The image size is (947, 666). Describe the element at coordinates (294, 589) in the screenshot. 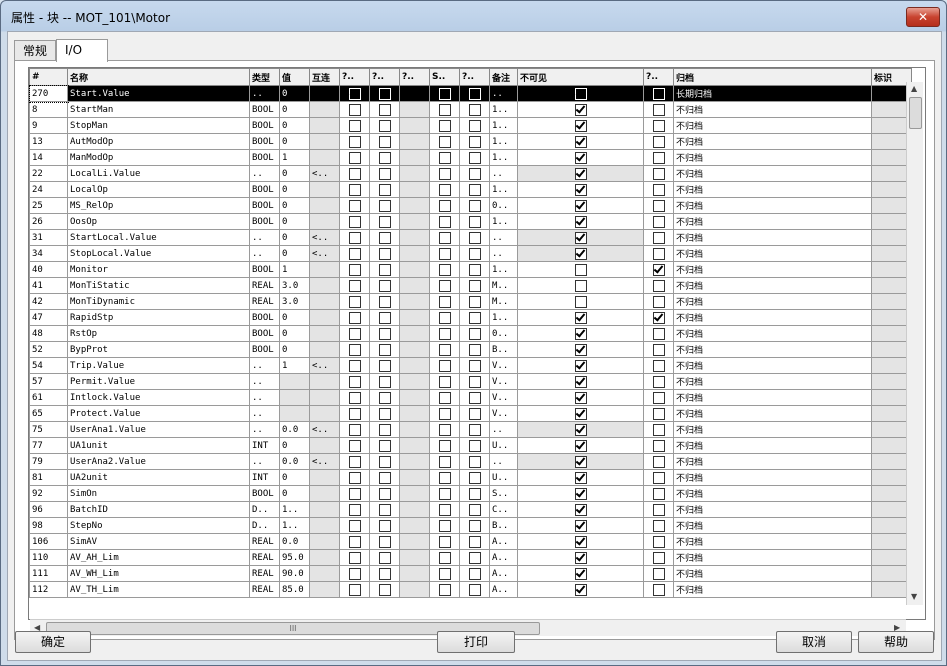

I see `row-value: 85.0` at that location.